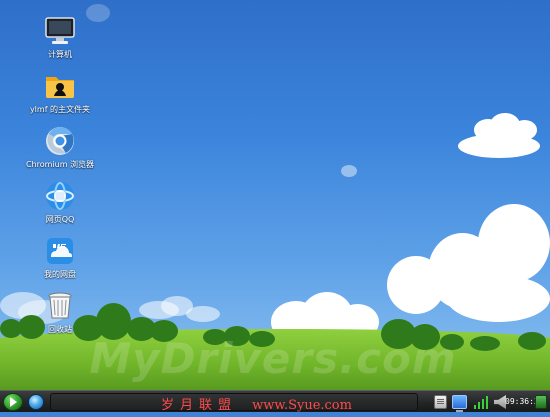 This screenshot has width=550, height=417. I want to click on monitor-icon, so click(459, 403).